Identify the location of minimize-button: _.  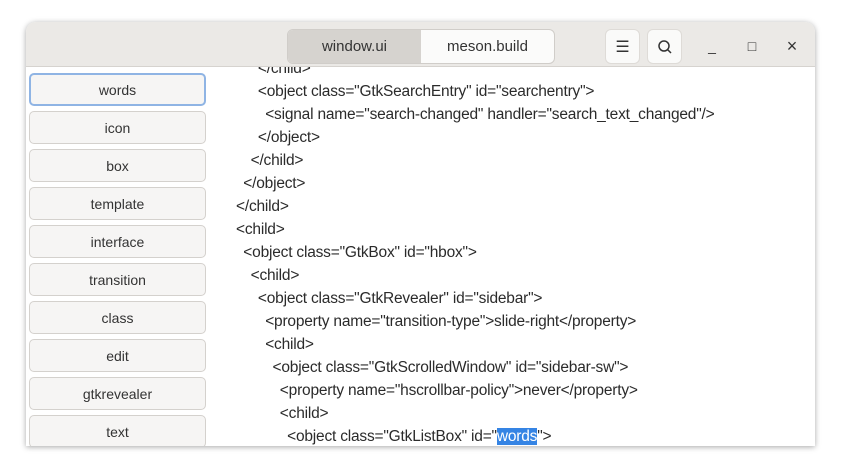
(712, 46).